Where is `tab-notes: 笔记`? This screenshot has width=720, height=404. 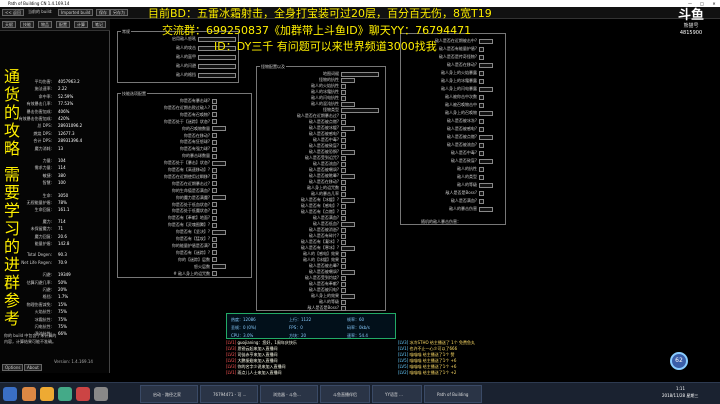
tab-notes: 笔记 is located at coordinates (99, 24).